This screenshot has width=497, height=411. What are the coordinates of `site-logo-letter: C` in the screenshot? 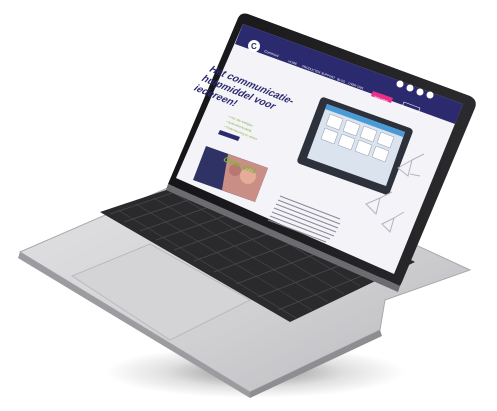 It's located at (254, 46).